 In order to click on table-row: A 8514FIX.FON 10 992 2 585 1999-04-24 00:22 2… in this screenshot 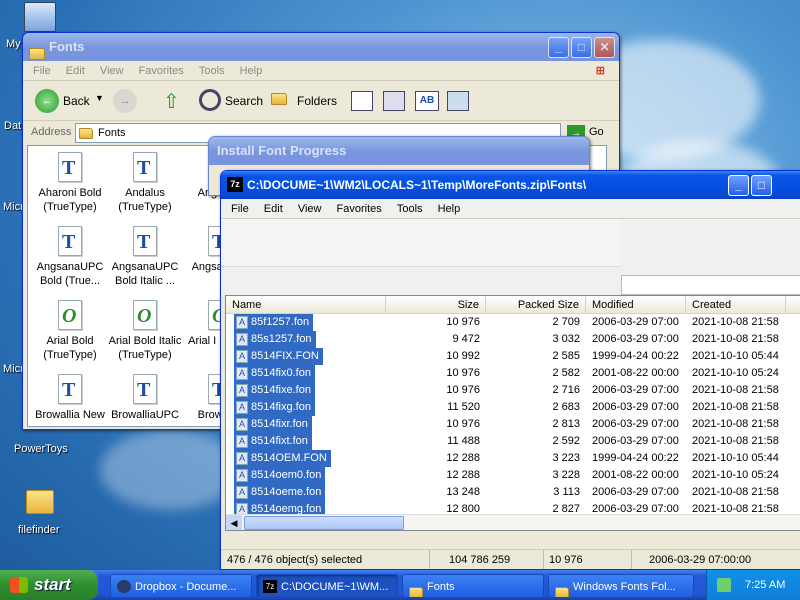, I will do `click(513, 356)`.